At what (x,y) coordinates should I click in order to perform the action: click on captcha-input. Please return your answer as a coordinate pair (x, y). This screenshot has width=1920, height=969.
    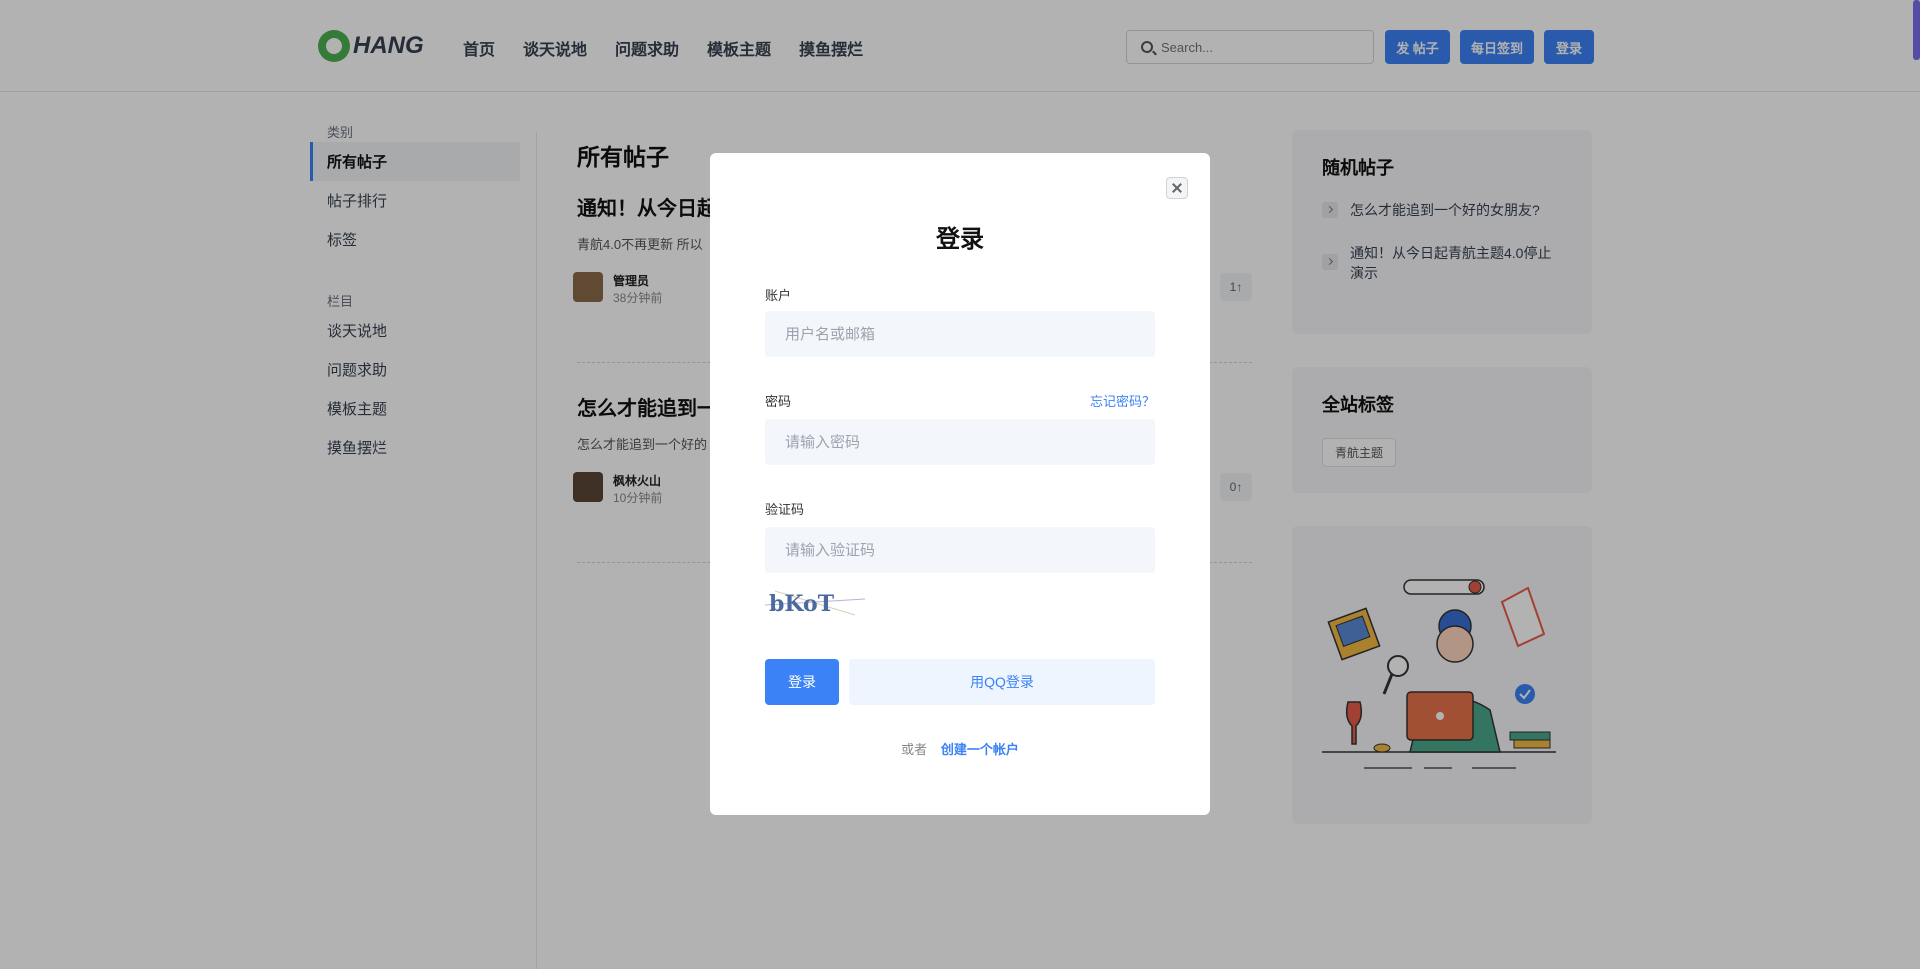
    Looking at the image, I should click on (960, 550).